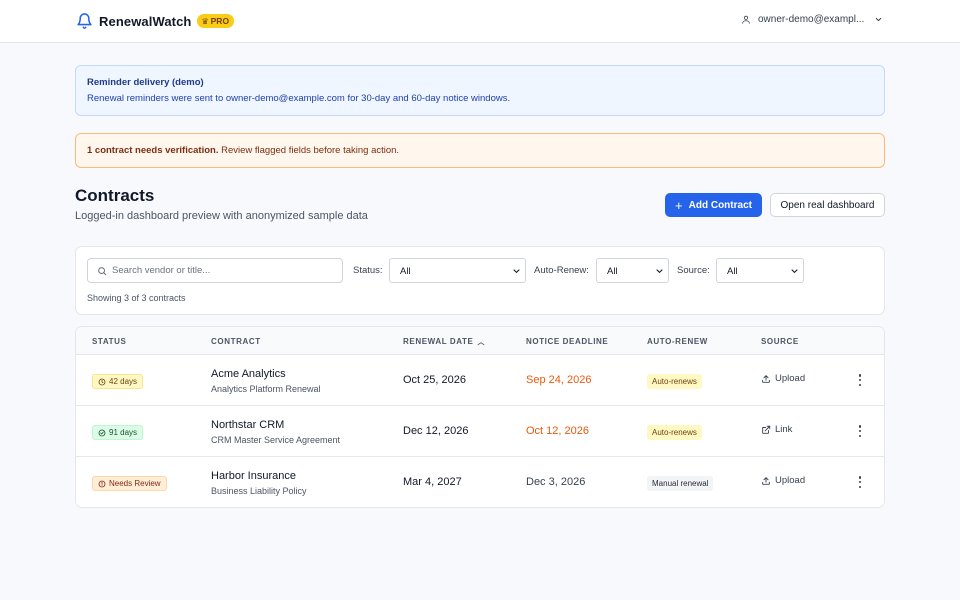 The height and width of the screenshot is (600, 960). What do you see at coordinates (109, 341) in the screenshot?
I see `column-header-status: STATUS` at bounding box center [109, 341].